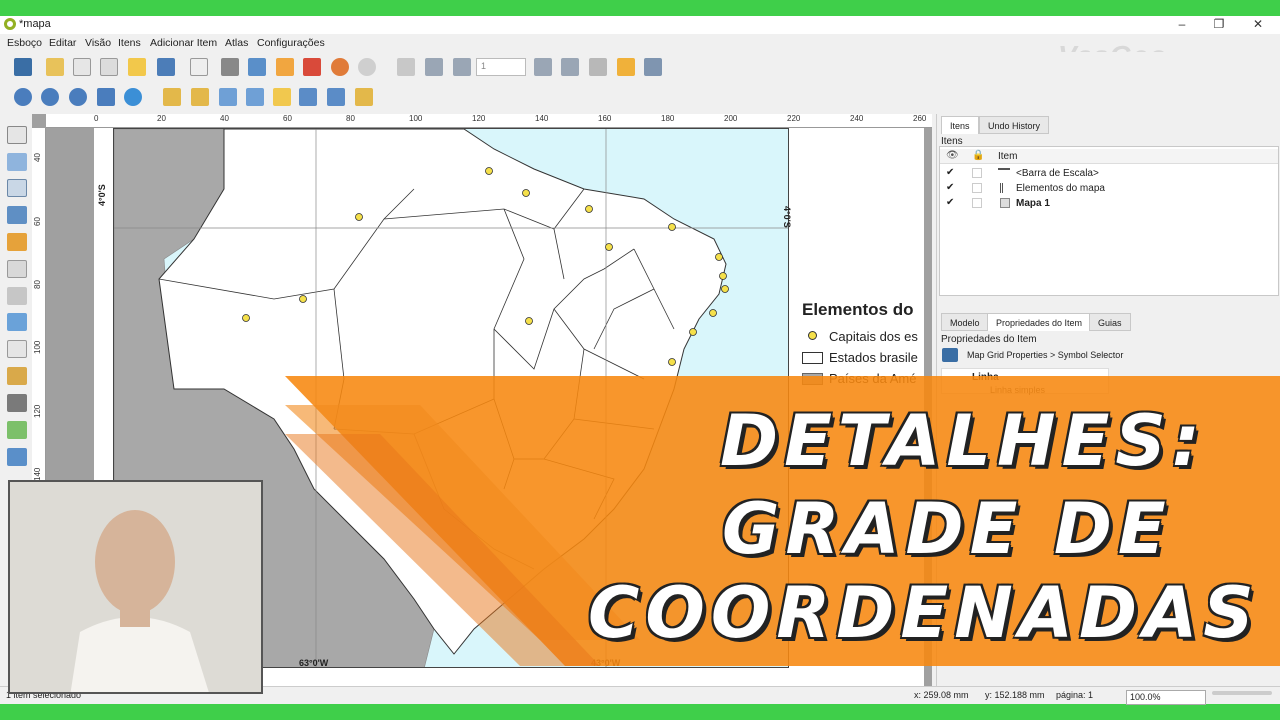 This screenshot has height=720, width=1280. What do you see at coordinates (950, 355) in the screenshot?
I see `back-arrow-icon` at bounding box center [950, 355].